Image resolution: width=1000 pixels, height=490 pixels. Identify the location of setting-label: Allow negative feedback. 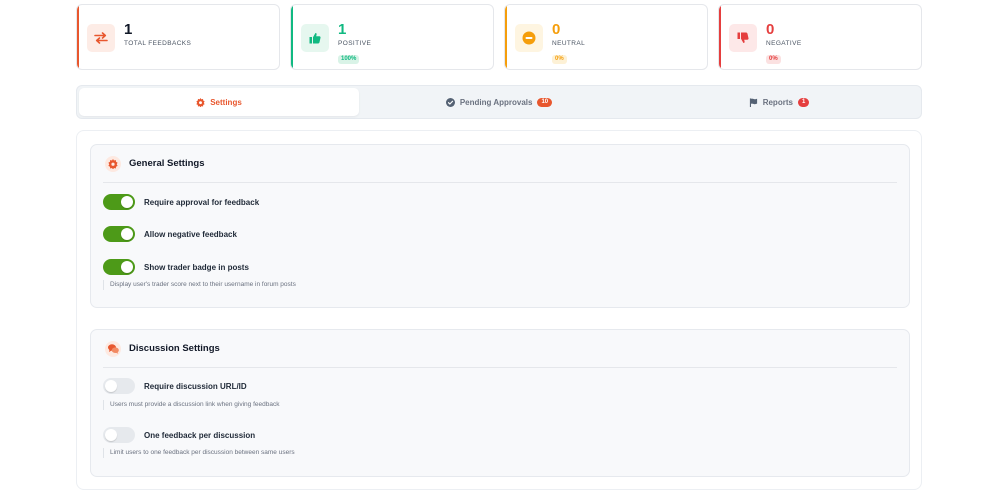
(190, 234).